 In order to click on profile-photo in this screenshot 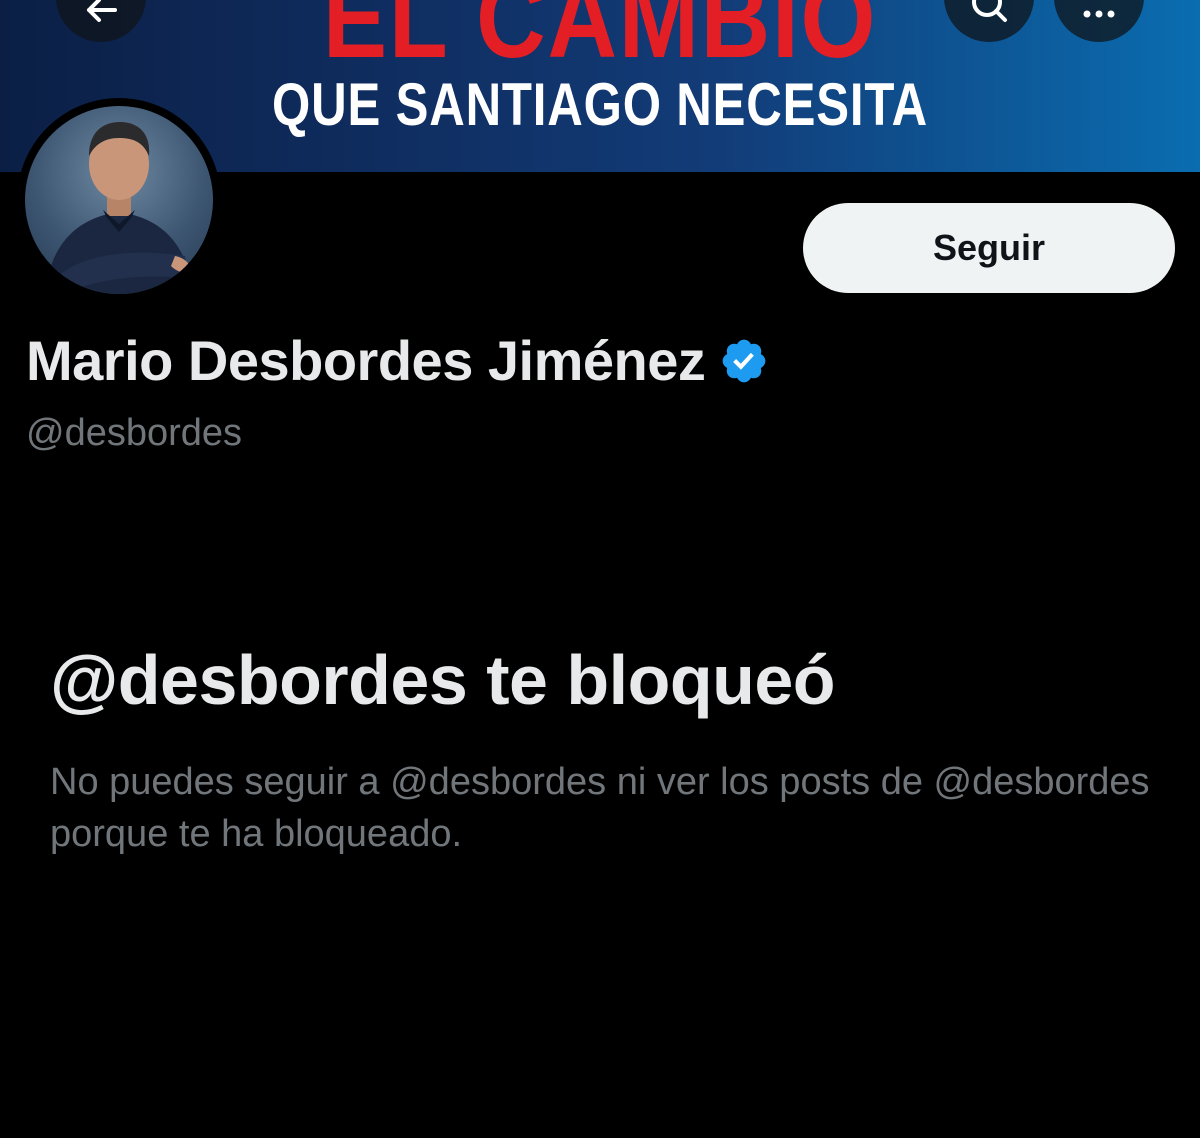, I will do `click(119, 208)`.